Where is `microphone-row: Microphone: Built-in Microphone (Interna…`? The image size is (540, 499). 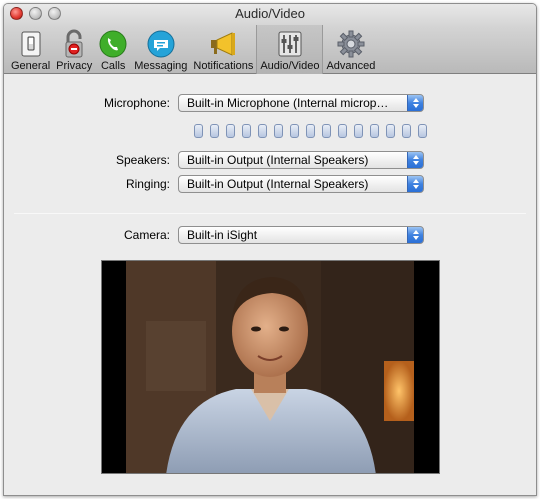
microphone-row: Microphone: Built-in Microphone (Interna… is located at coordinates (216, 103).